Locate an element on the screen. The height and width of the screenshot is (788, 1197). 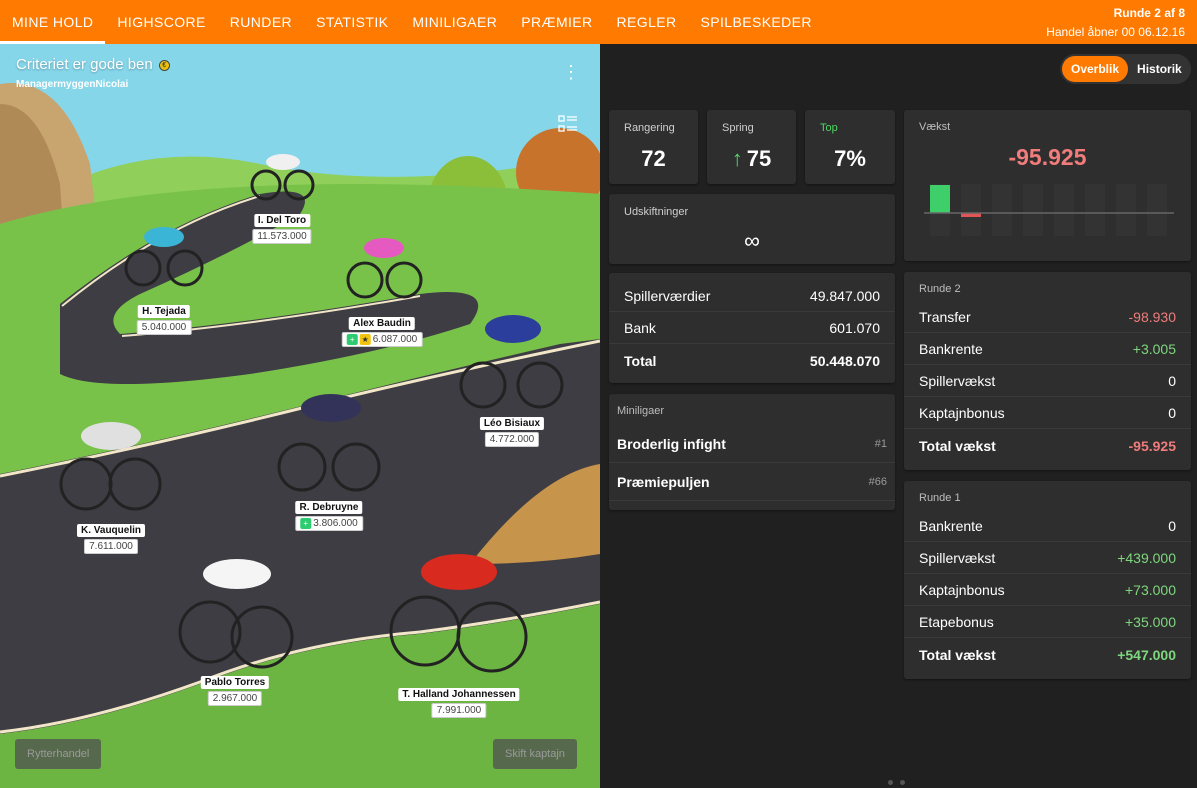
nav-spilbeskeder: SPILBESKEDER is located at coordinates (756, 22).